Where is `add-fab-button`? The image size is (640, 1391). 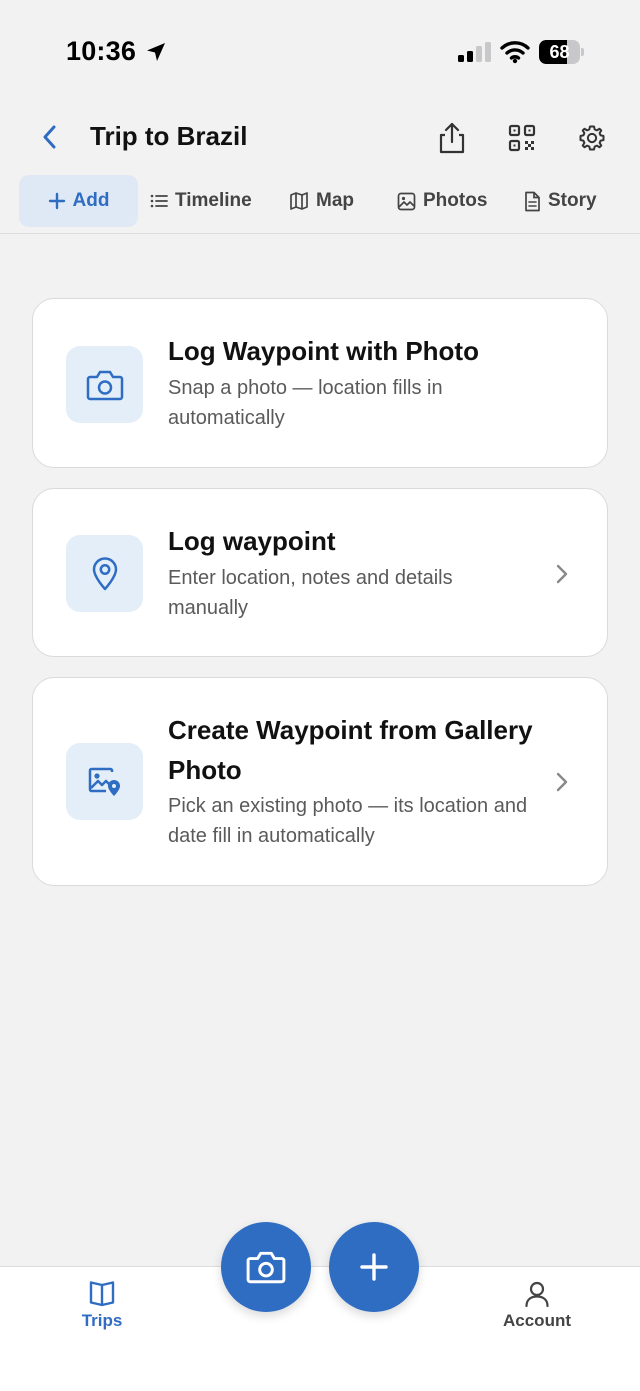 add-fab-button is located at coordinates (374, 1267).